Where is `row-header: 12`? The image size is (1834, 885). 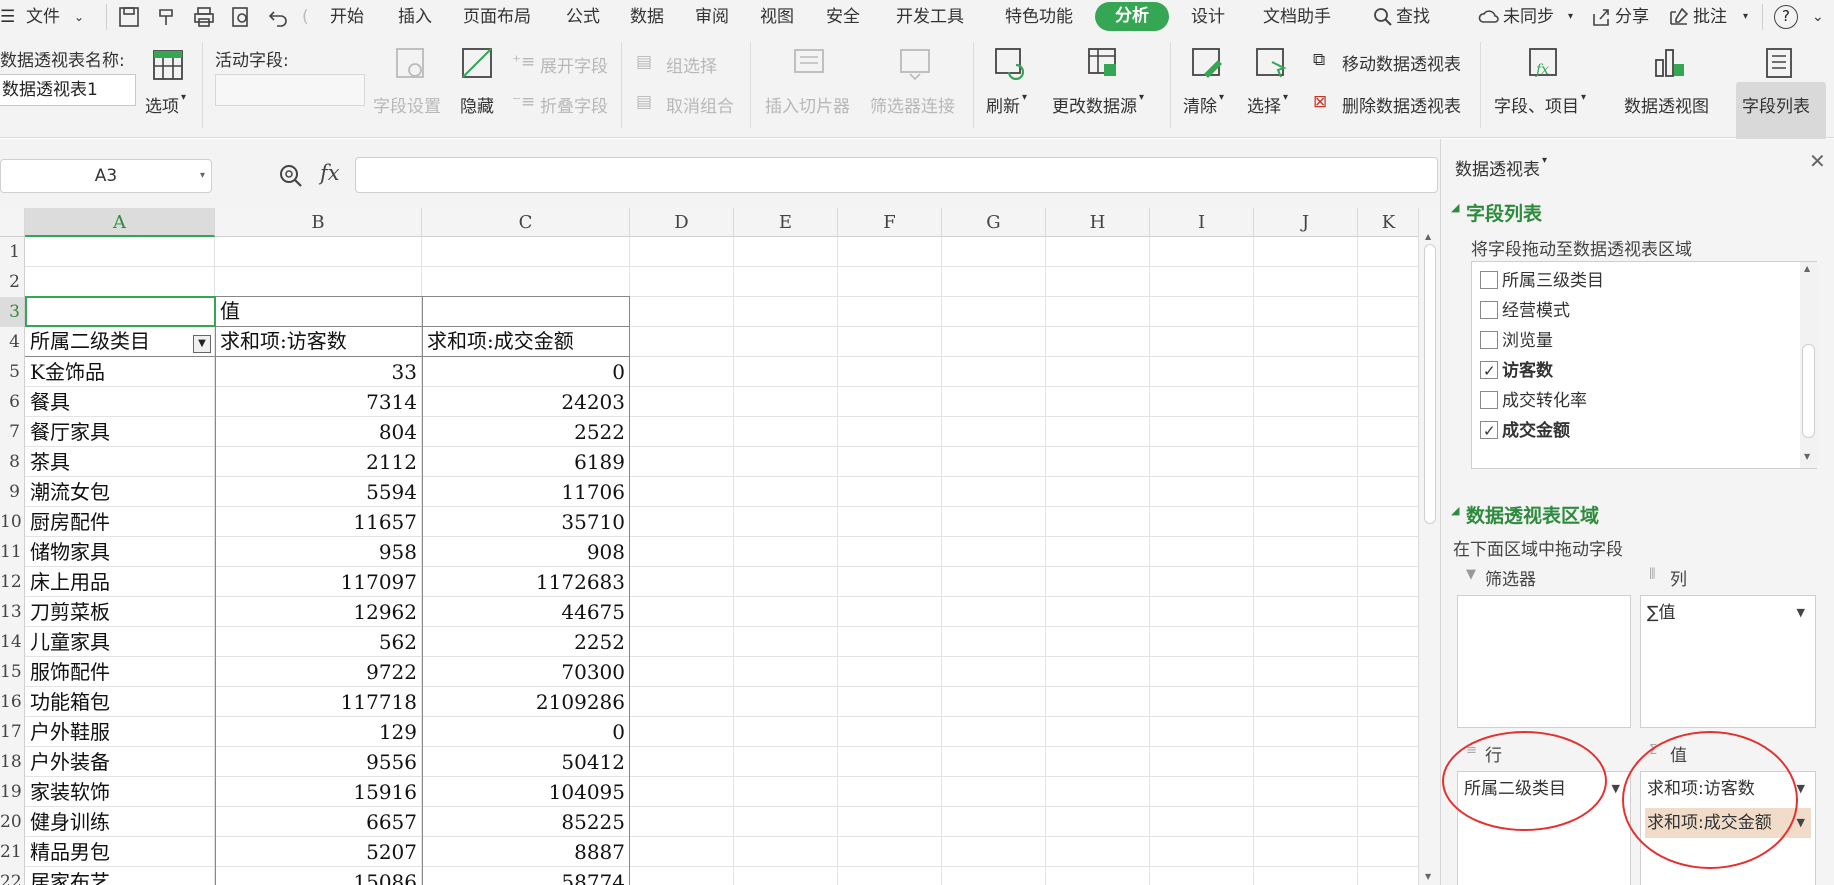
row-header: 12 is located at coordinates (12, 582).